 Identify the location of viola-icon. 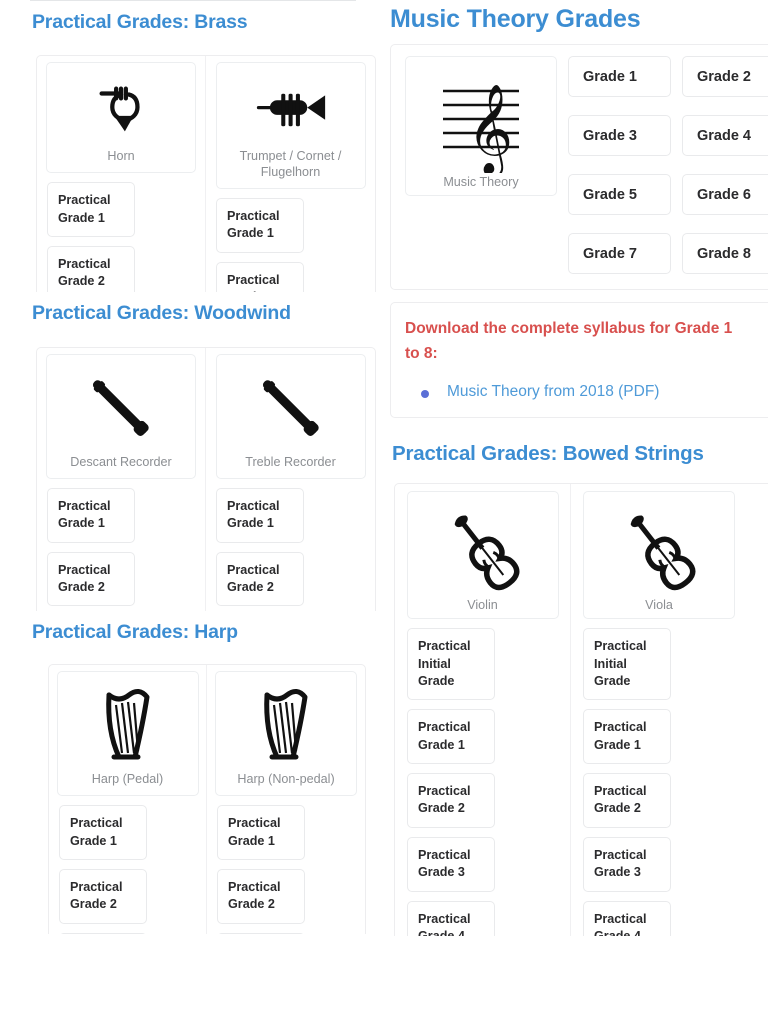
(659, 549).